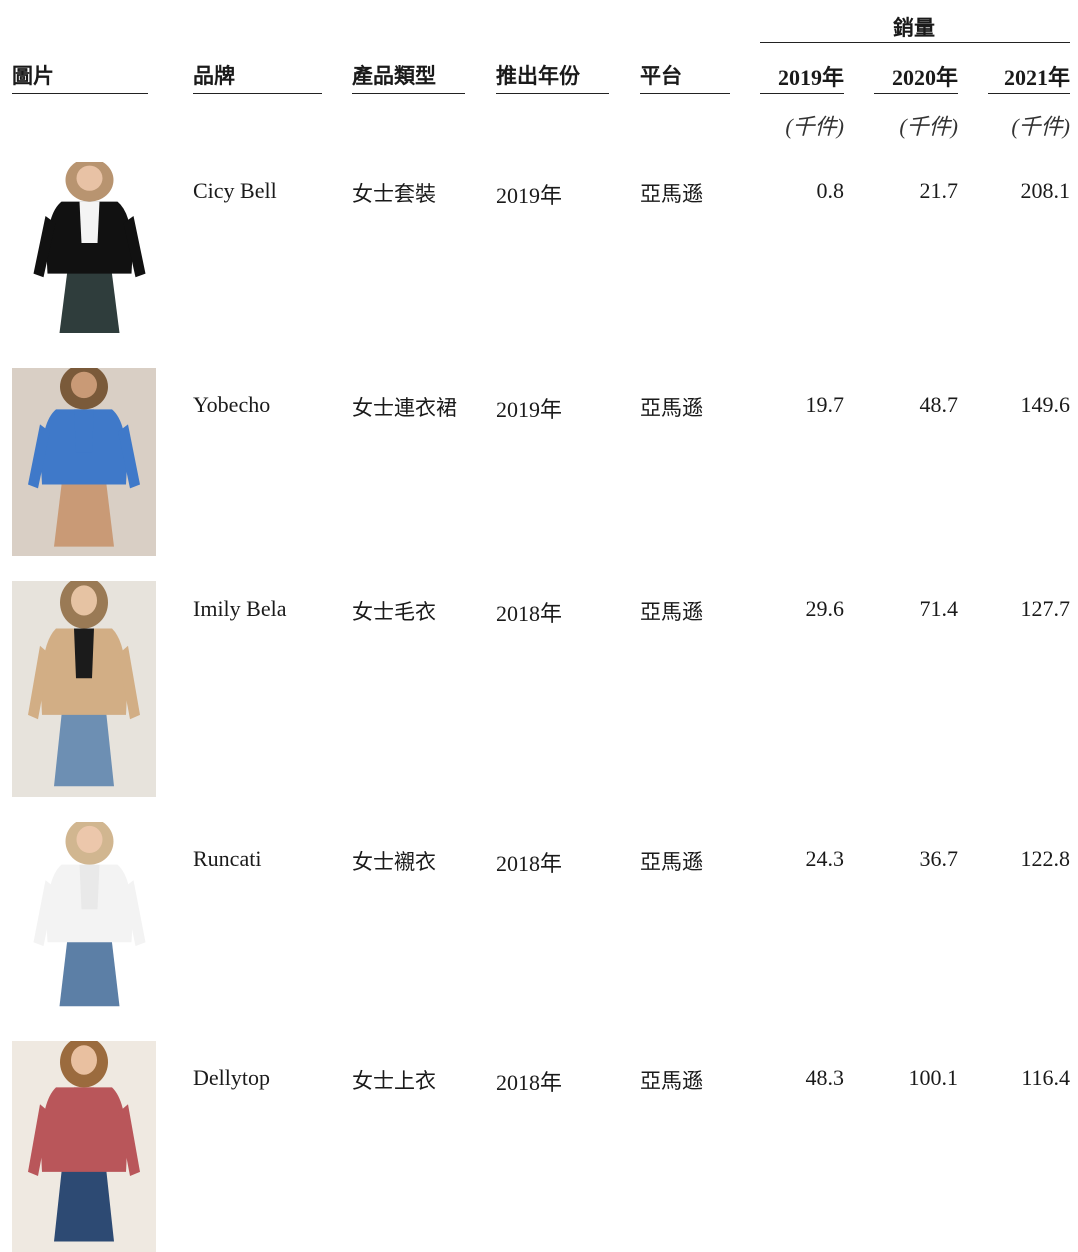 Image resolution: width=1078 pixels, height=1252 pixels. I want to click on sales-2019-cell: 29.6, so click(825, 608).